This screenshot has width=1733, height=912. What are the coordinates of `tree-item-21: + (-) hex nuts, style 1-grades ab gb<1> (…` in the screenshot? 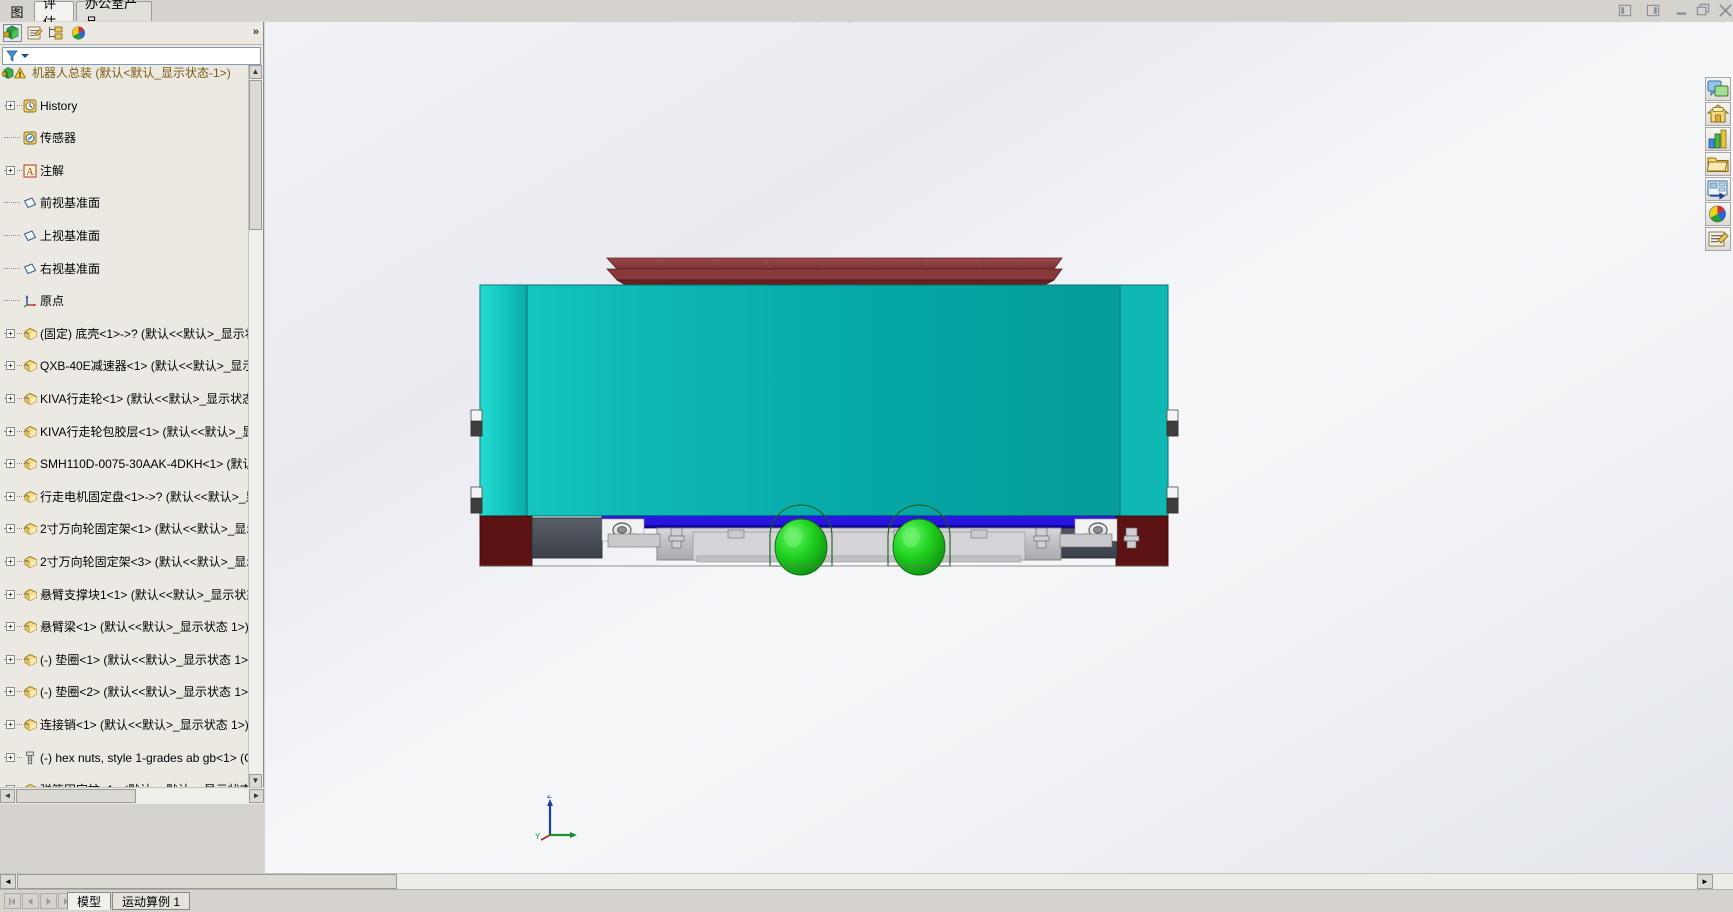 It's located at (131, 758).